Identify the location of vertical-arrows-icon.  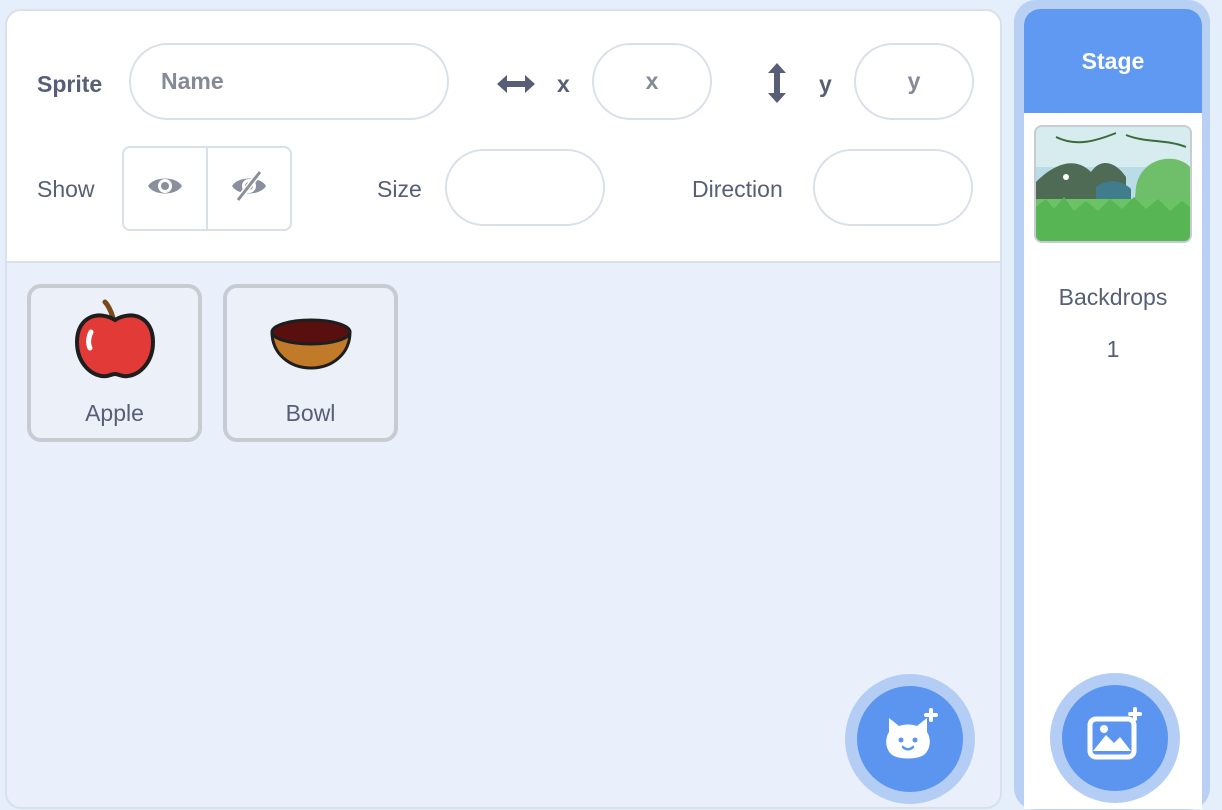
(777, 85).